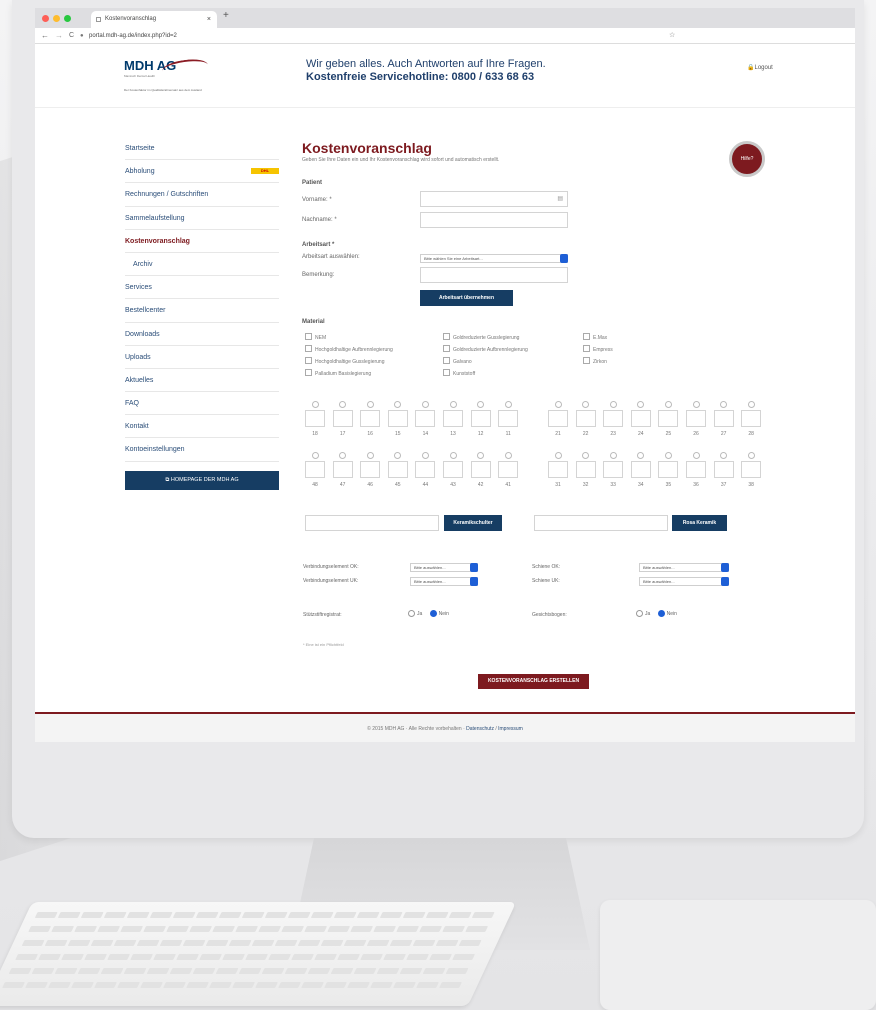 The width and height of the screenshot is (876, 1010). Describe the element at coordinates (45, 18) in the screenshot. I see `close-window-icon` at that location.